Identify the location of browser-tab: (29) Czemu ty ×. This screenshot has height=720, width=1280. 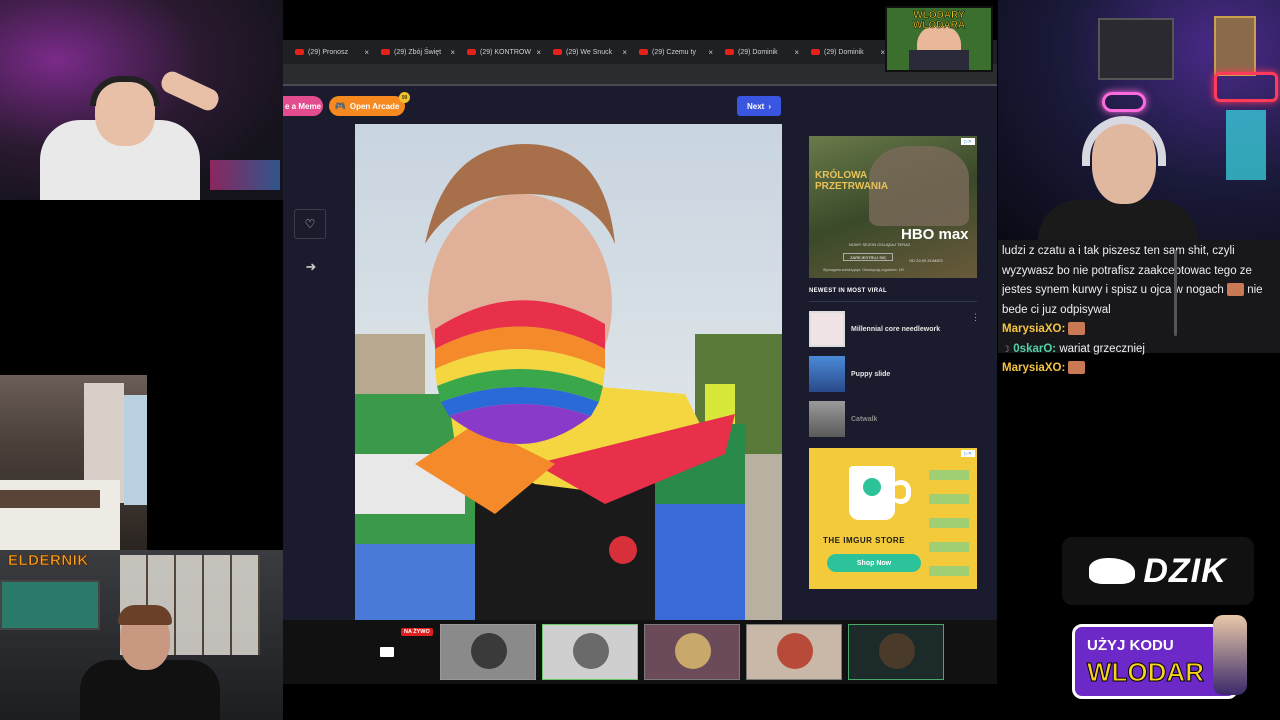
(676, 52).